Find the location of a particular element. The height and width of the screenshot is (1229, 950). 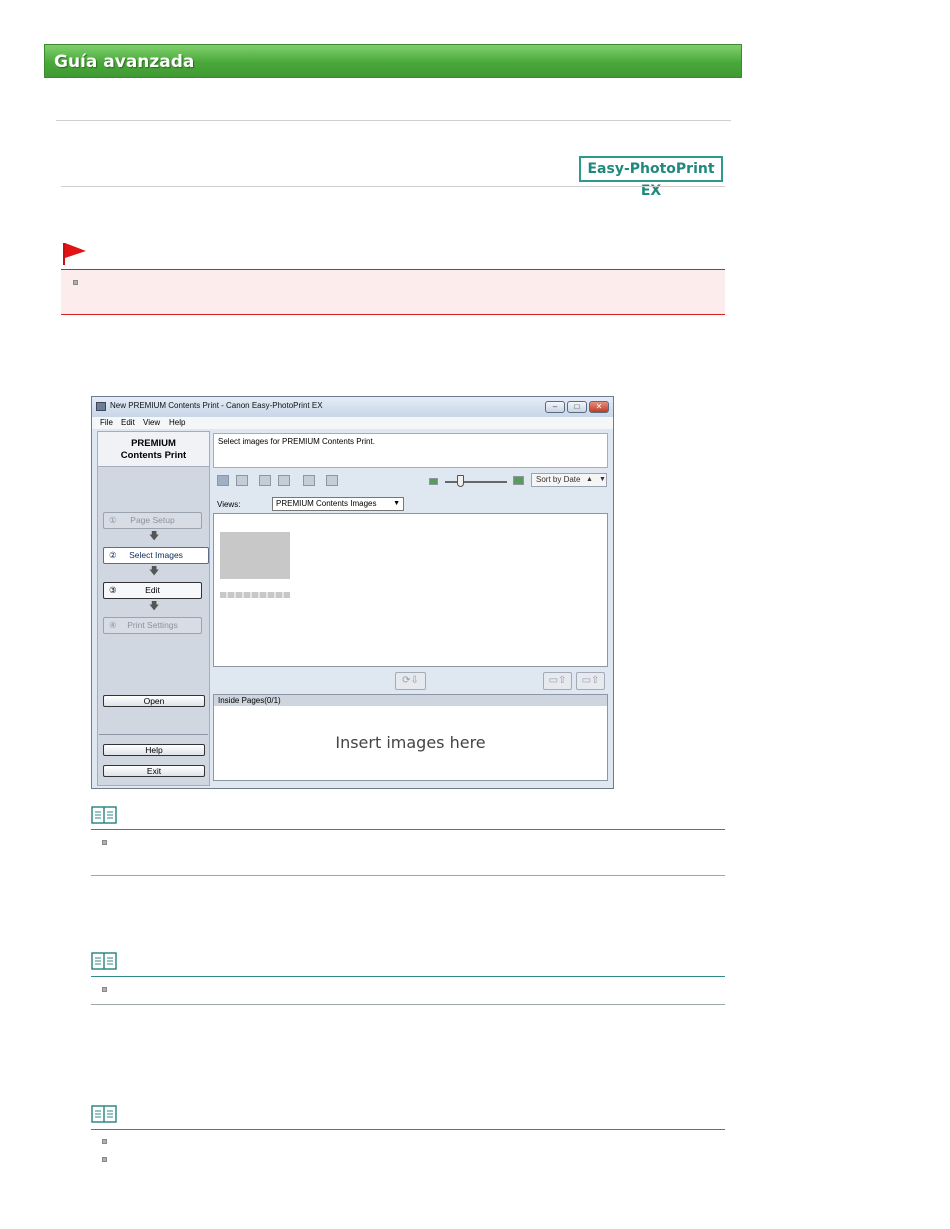

large-thumbnail-icon is located at coordinates (518, 480).